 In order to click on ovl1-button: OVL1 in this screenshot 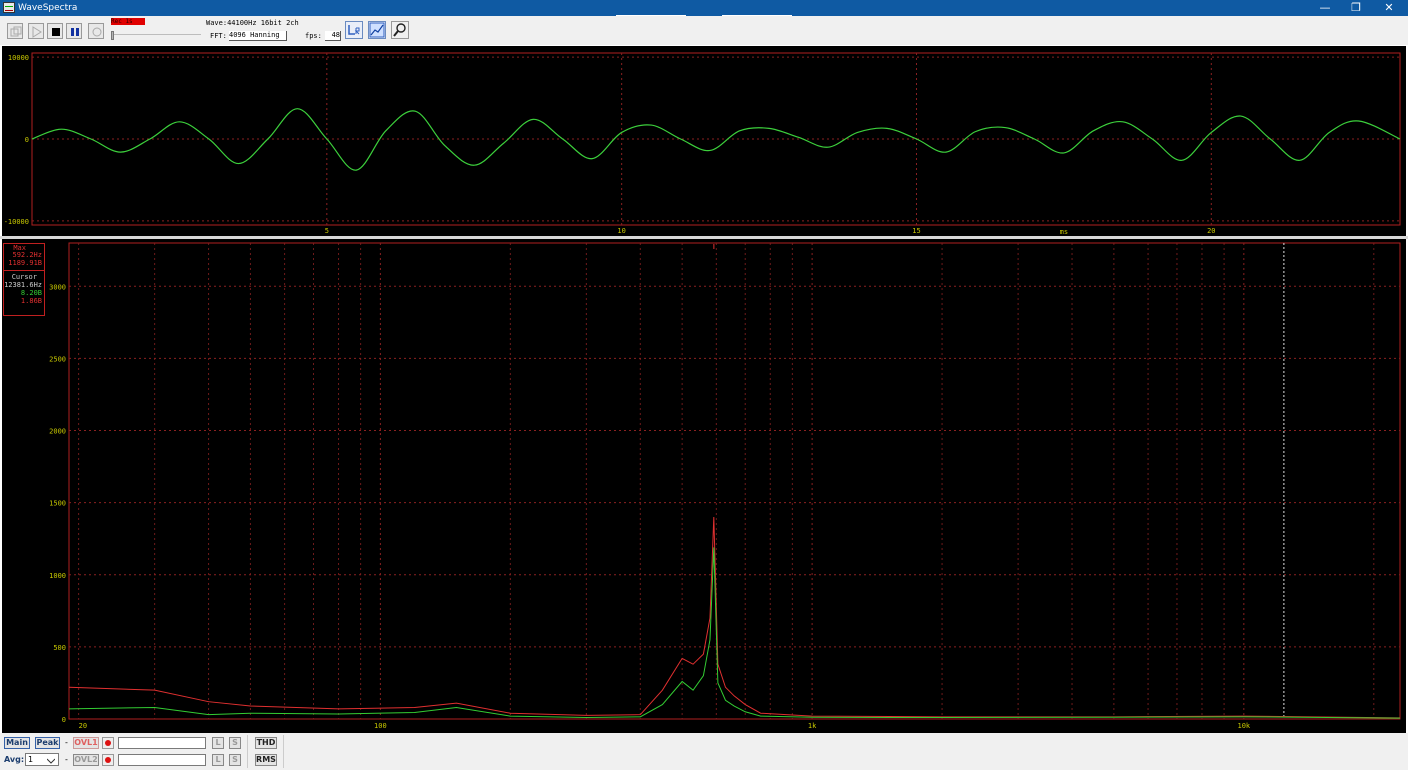, I will do `click(86, 743)`.